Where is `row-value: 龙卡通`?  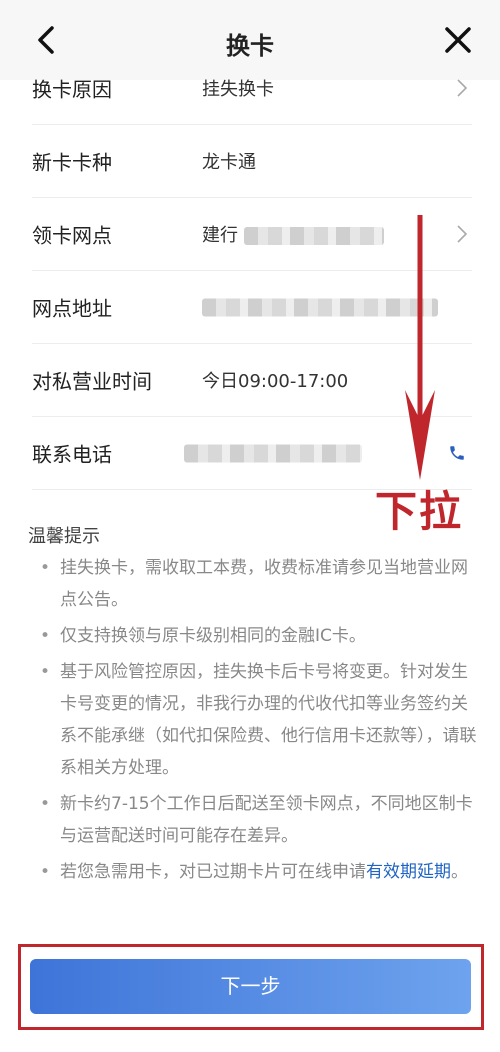
row-value: 龙卡通 is located at coordinates (229, 162).